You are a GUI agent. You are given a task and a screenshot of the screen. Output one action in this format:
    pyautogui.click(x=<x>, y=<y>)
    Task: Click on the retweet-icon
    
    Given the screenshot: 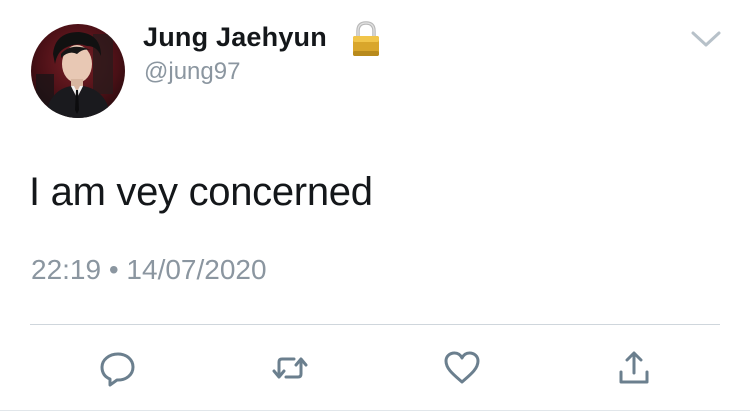 What is the action you would take?
    pyautogui.click(x=290, y=368)
    